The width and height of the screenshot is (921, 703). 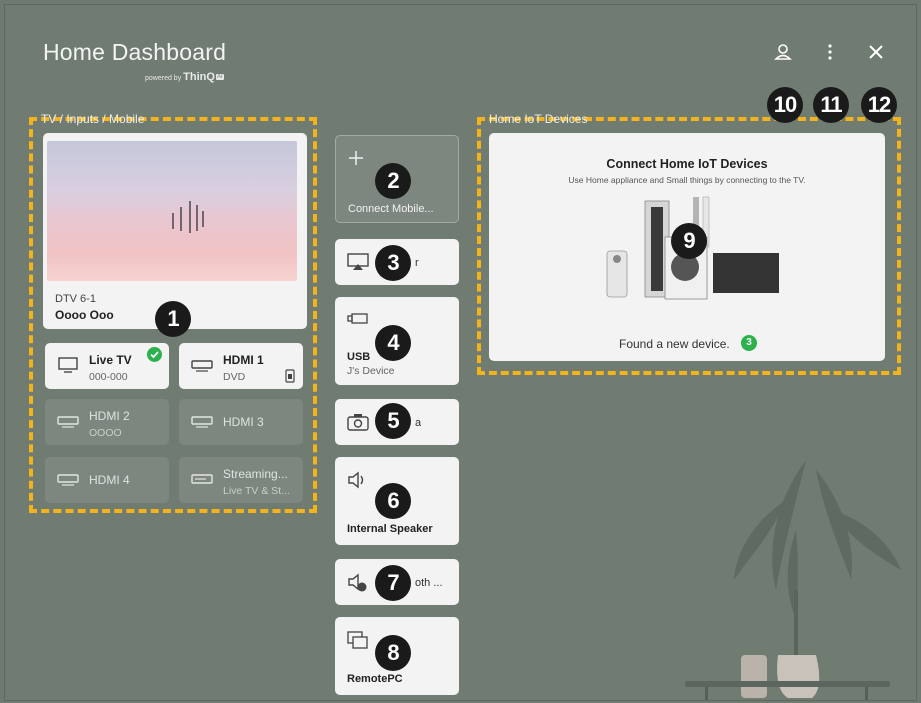 What do you see at coordinates (357, 582) in the screenshot?
I see `bluetooth-speaker-icon` at bounding box center [357, 582].